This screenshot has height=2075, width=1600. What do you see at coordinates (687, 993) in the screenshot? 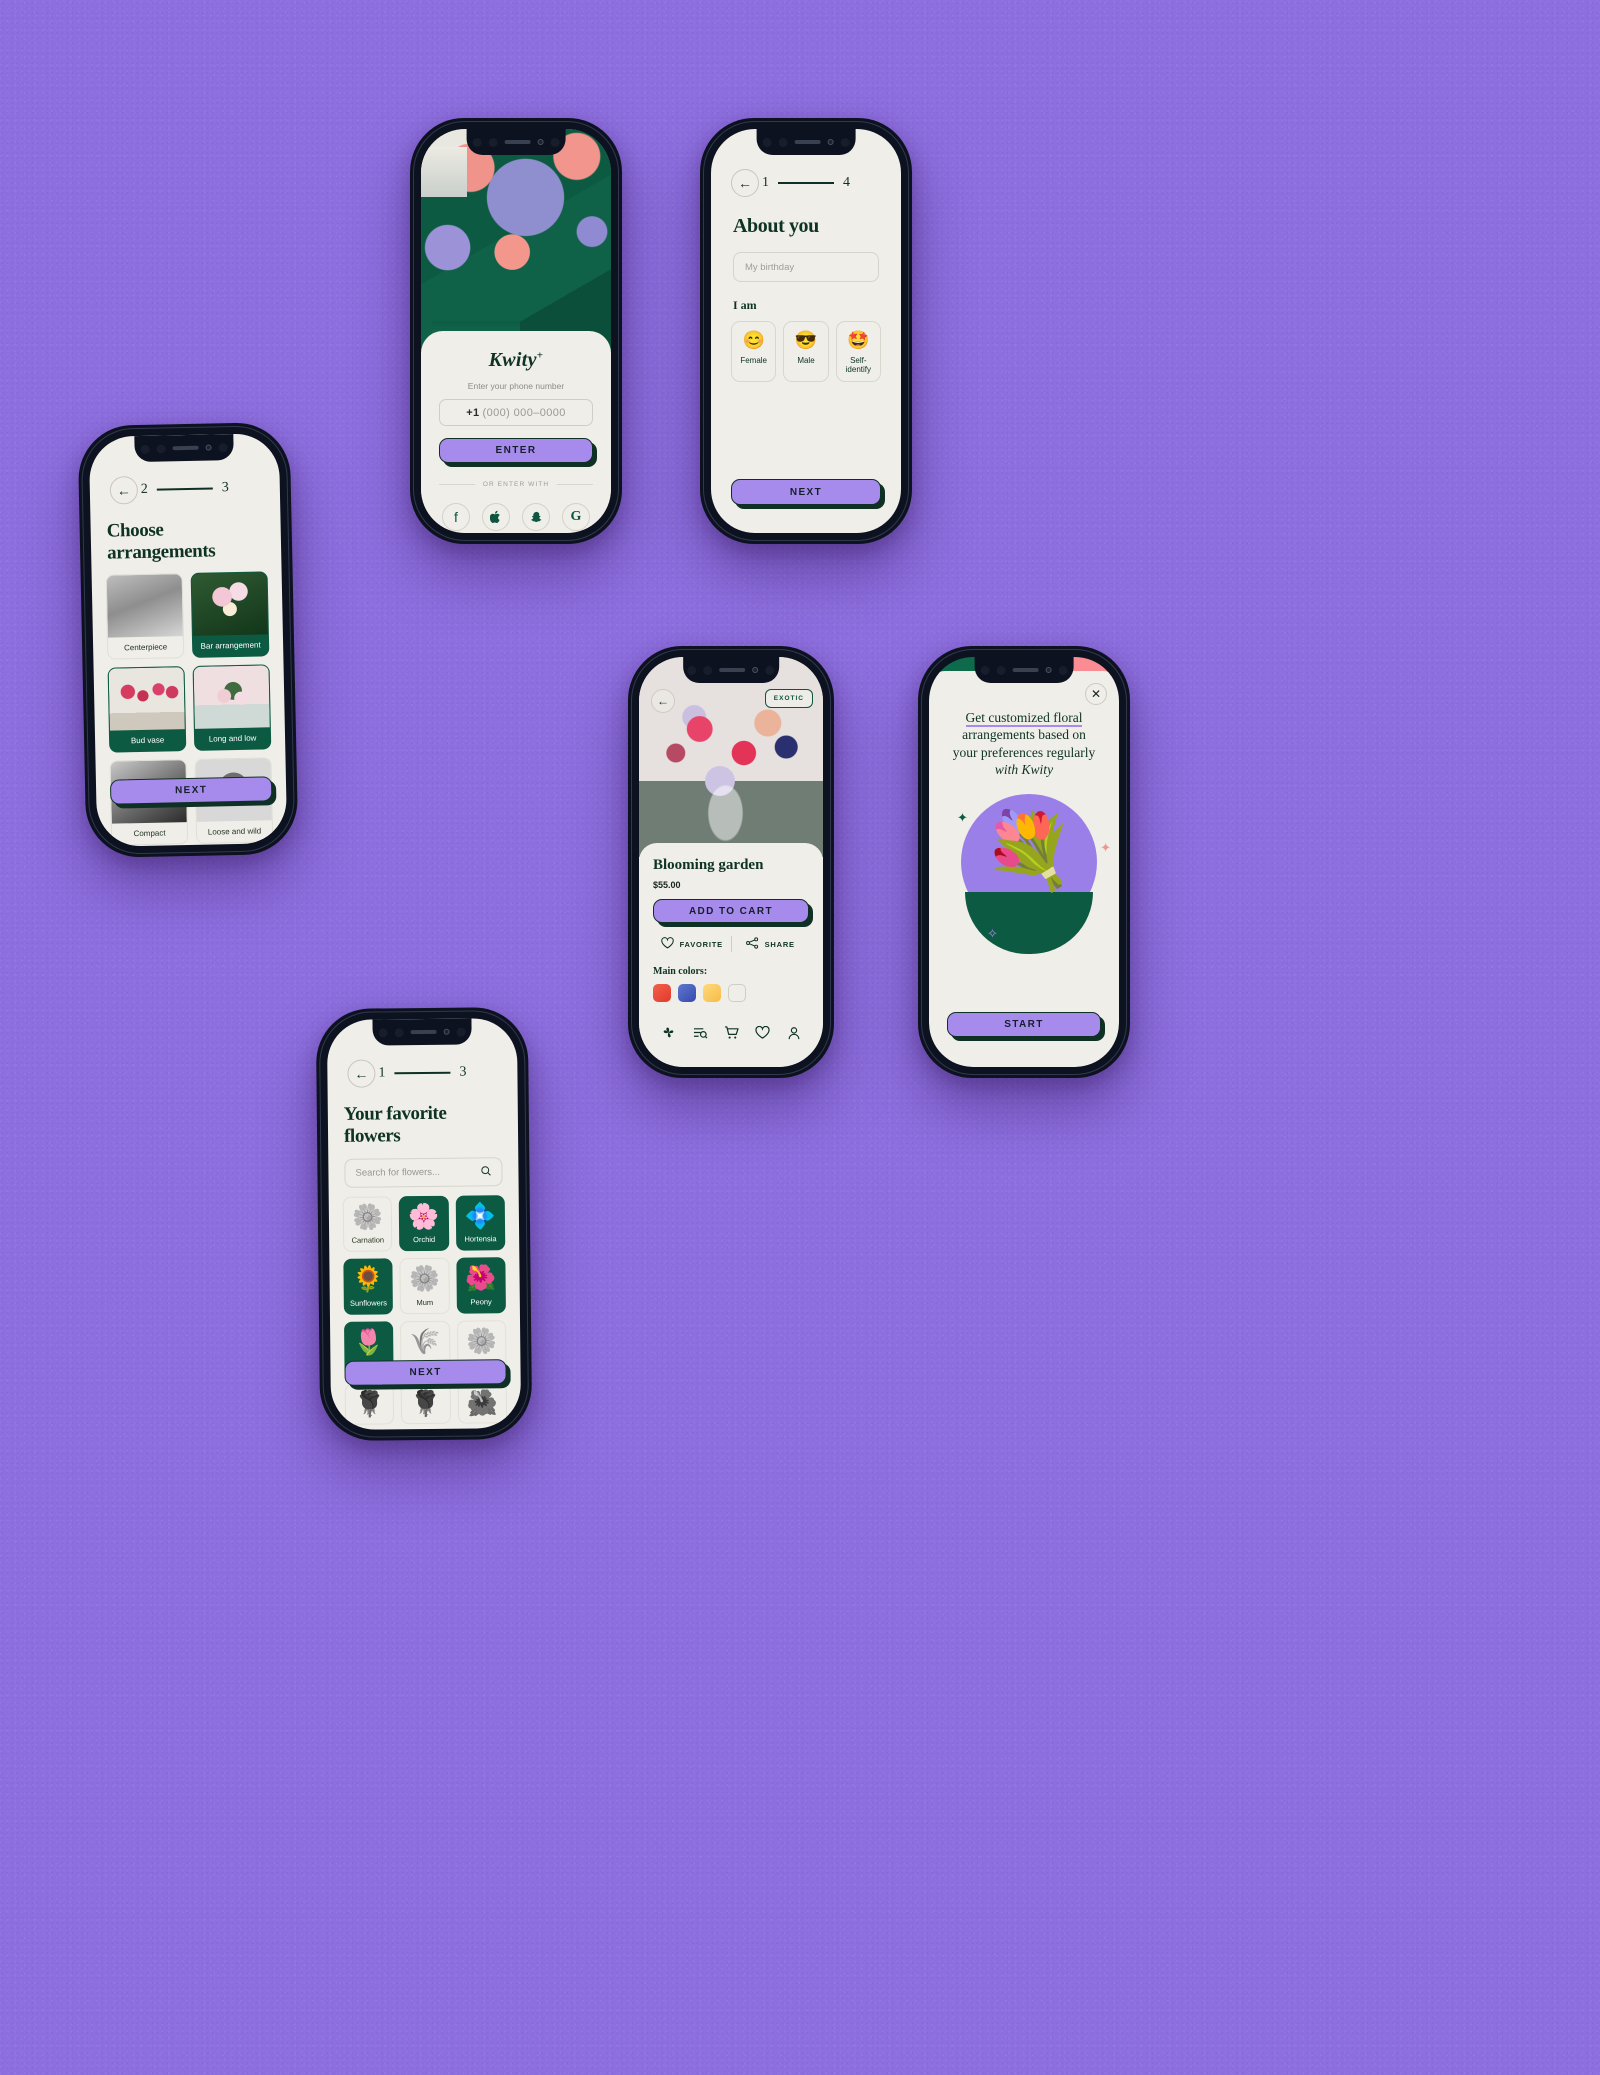
I see `swatch-blue` at bounding box center [687, 993].